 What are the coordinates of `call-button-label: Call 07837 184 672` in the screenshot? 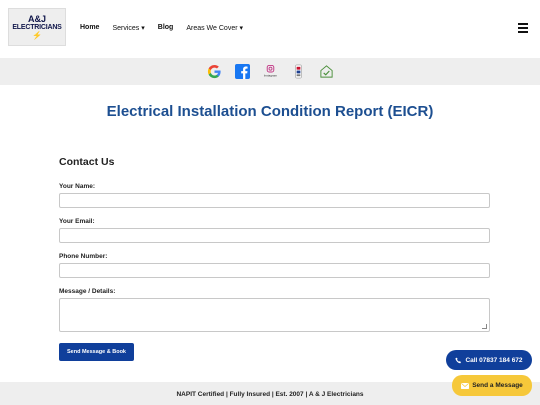 It's located at (494, 360).